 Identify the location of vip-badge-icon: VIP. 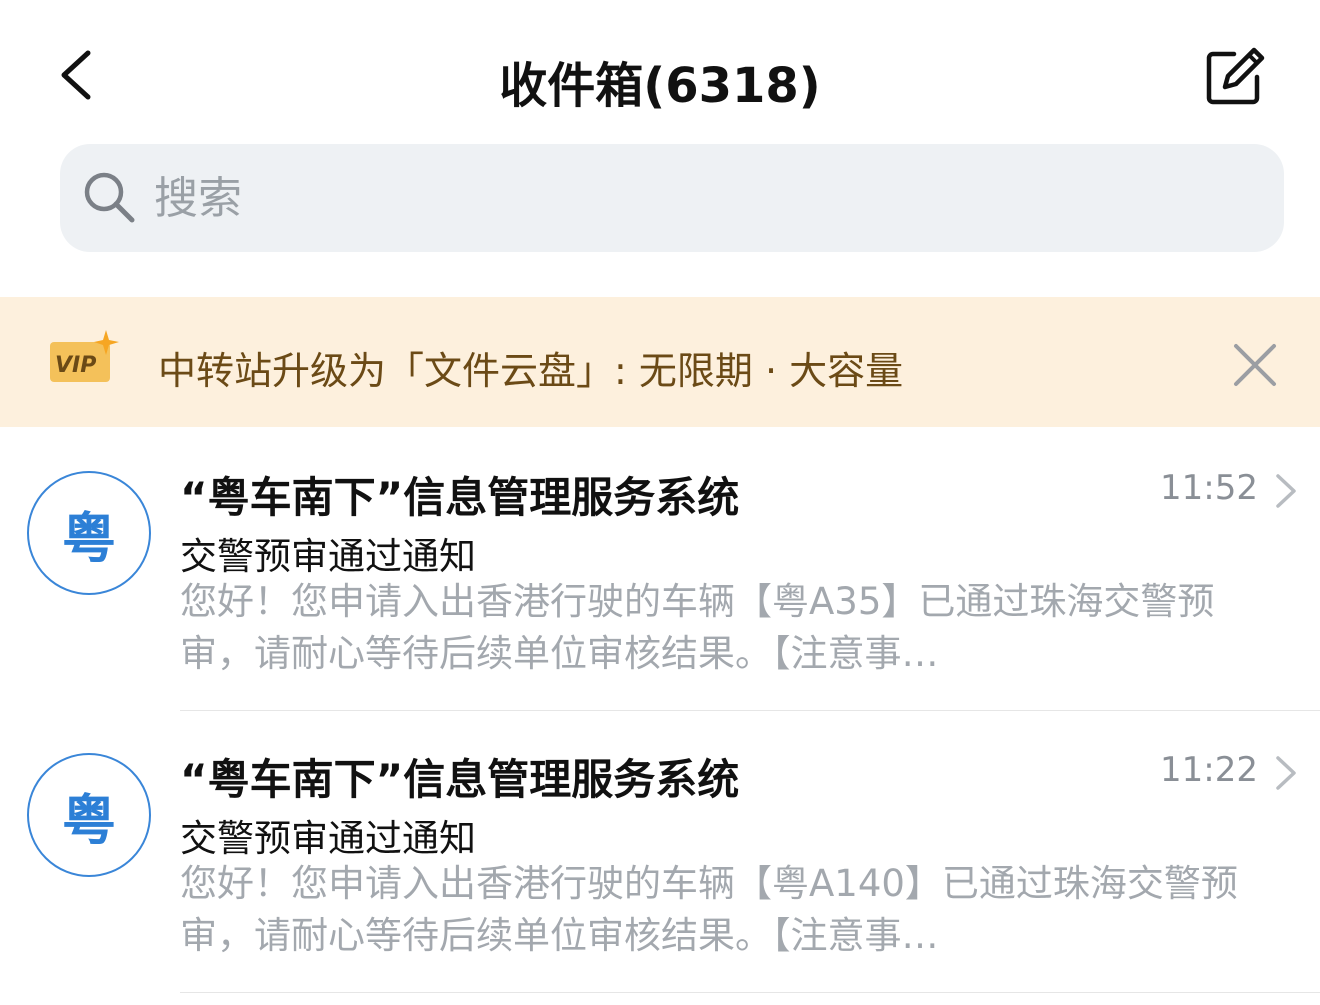
(84, 356).